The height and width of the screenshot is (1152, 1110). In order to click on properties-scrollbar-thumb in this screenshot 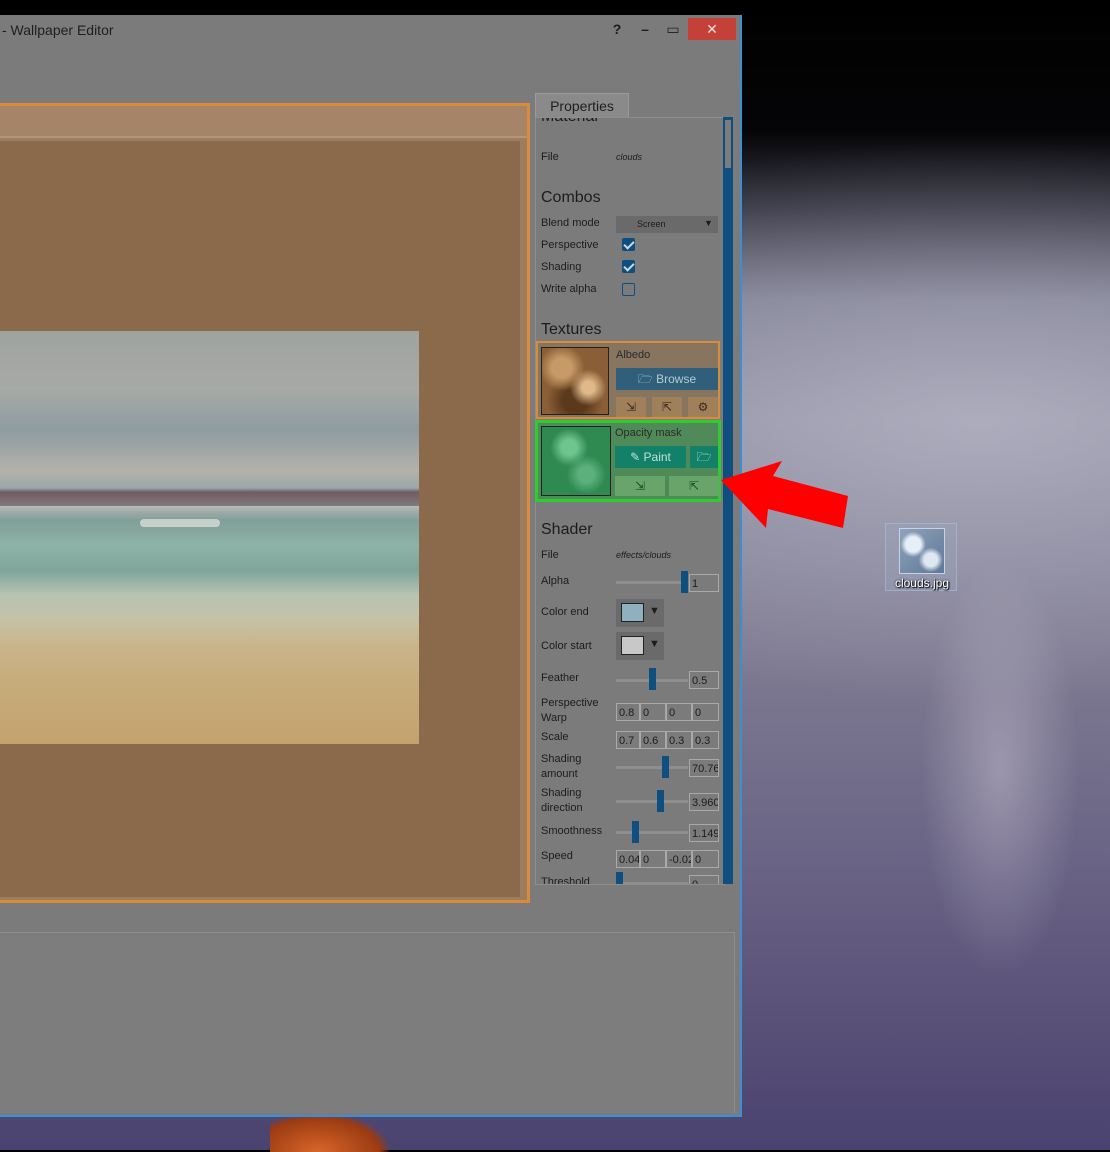, I will do `click(728, 144)`.